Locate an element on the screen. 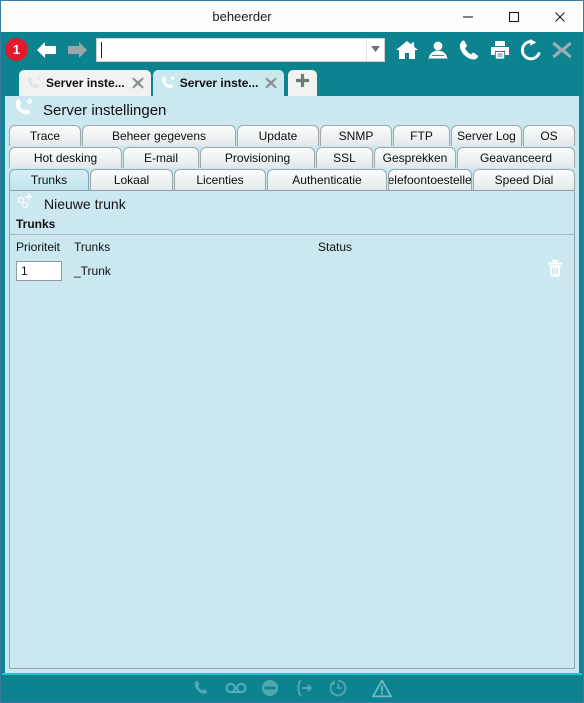 This screenshot has height=703, width=584. tab-lokaal: Lokaal is located at coordinates (131, 179).